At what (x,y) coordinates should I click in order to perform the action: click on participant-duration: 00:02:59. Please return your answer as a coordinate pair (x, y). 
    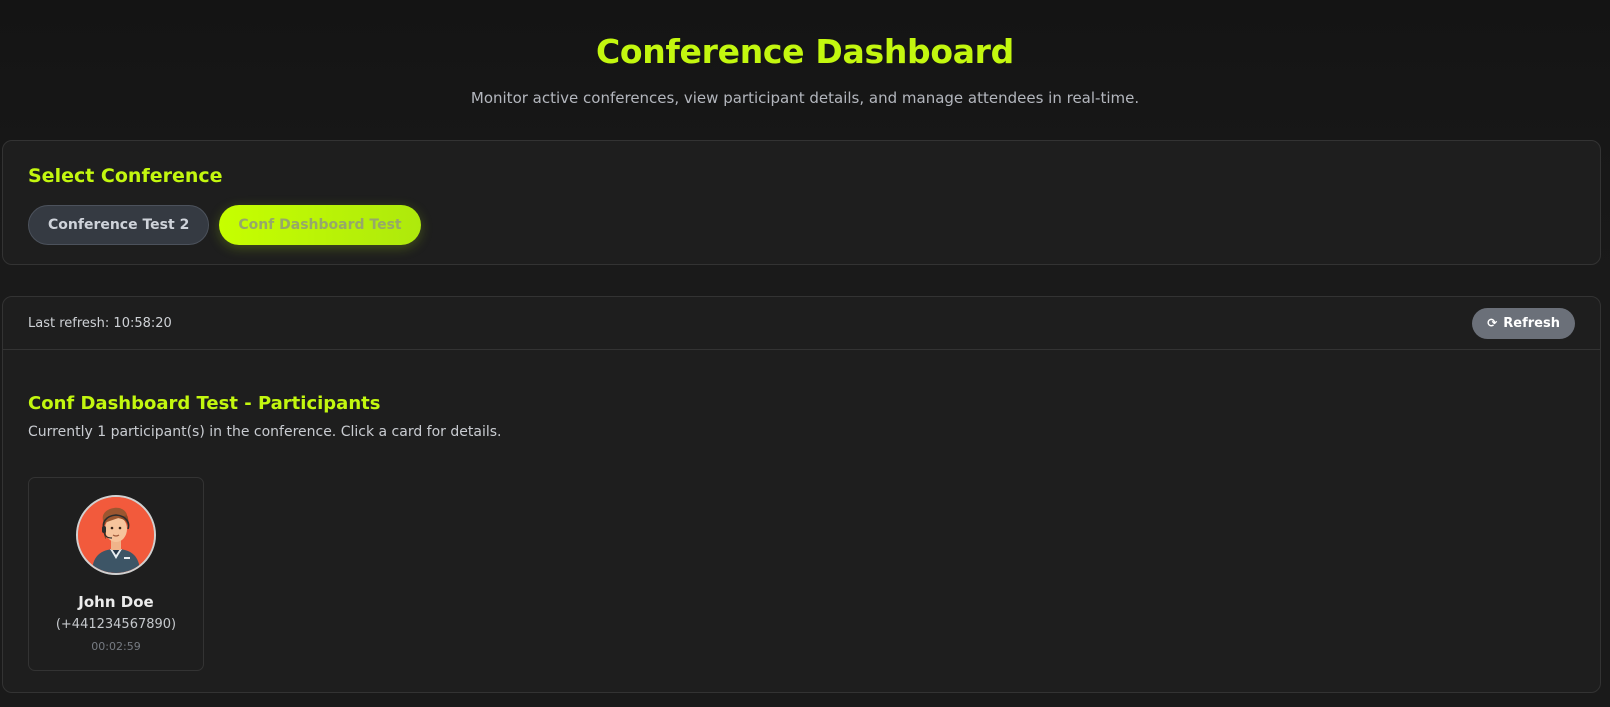
    Looking at the image, I should click on (116, 646).